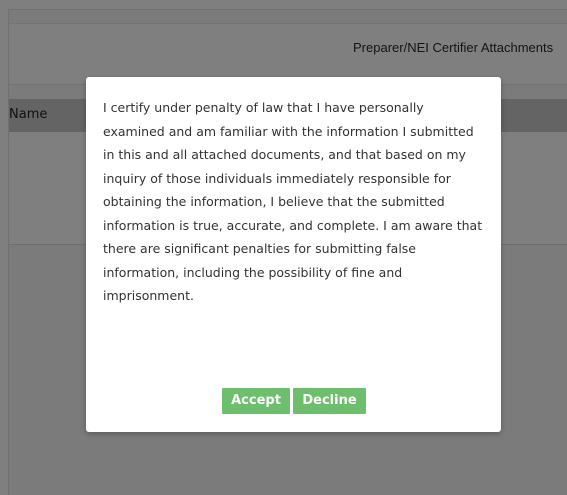 The image size is (567, 495). What do you see at coordinates (329, 401) in the screenshot?
I see `decline-button: Decline` at bounding box center [329, 401].